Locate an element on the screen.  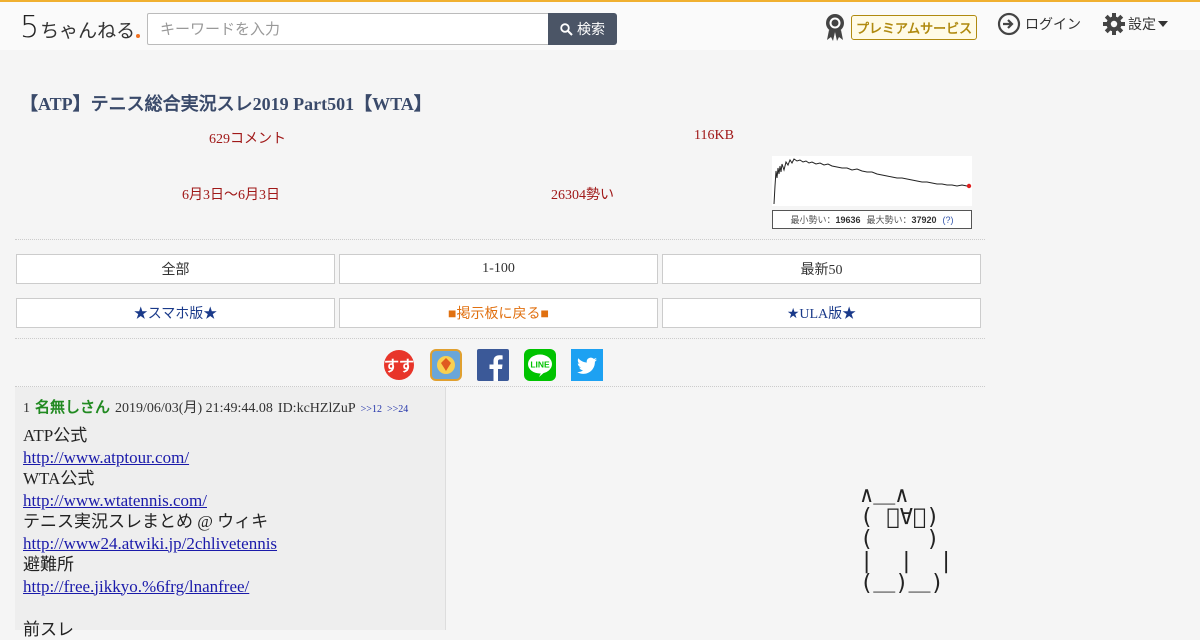
search-input is located at coordinates (348, 29).